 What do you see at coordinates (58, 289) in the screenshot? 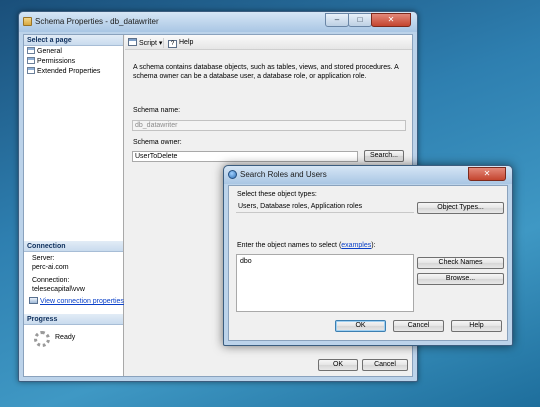
I see `connection-value: telesecapital\vvw` at bounding box center [58, 289].